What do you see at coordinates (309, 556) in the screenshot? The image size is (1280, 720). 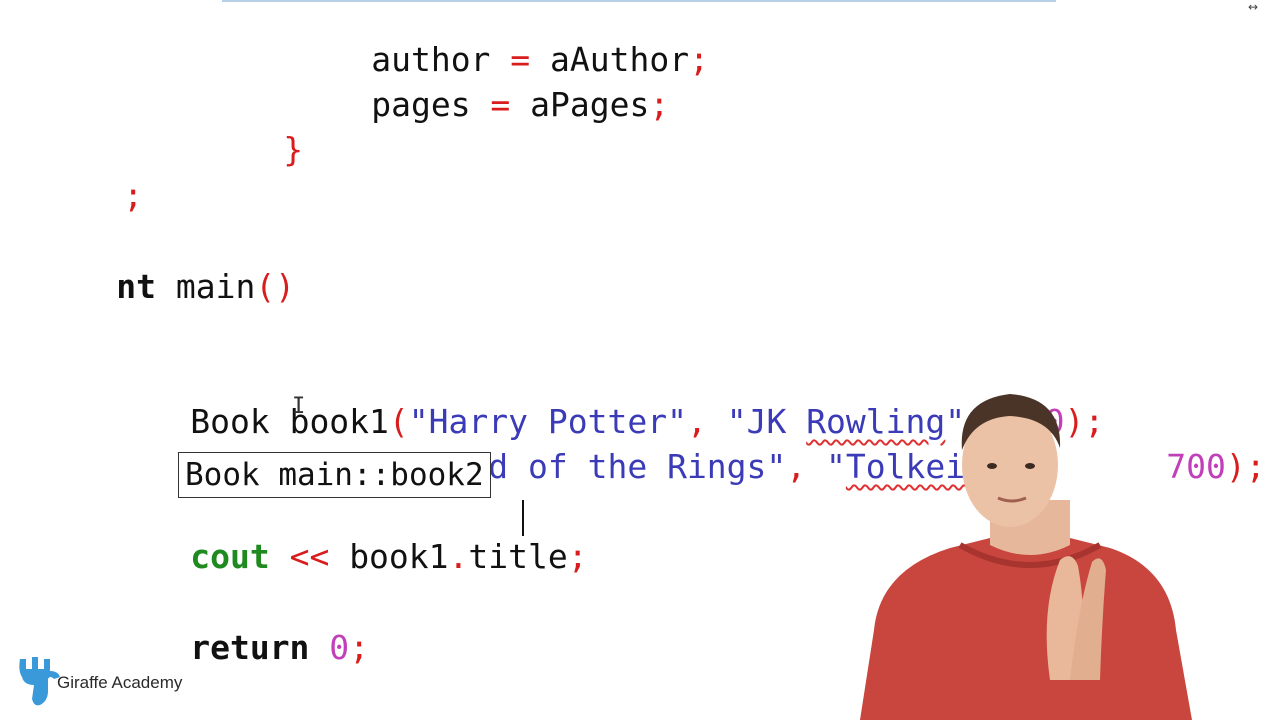 I see `code-token: <<` at bounding box center [309, 556].